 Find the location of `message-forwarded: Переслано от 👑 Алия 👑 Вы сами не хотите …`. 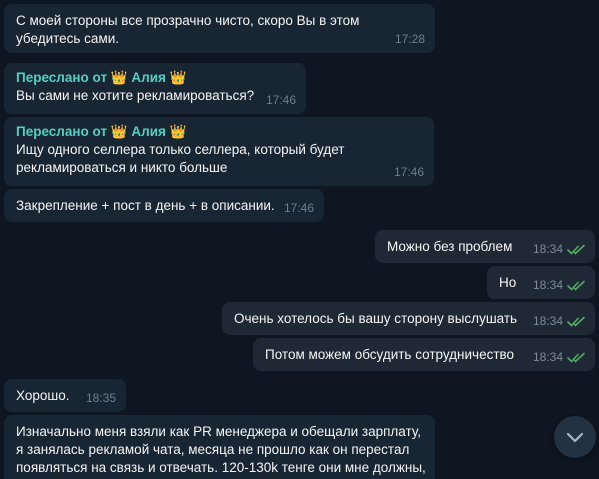

message-forwarded: Переслано от 👑 Алия 👑 Вы сами не хотите … is located at coordinates (155, 88).